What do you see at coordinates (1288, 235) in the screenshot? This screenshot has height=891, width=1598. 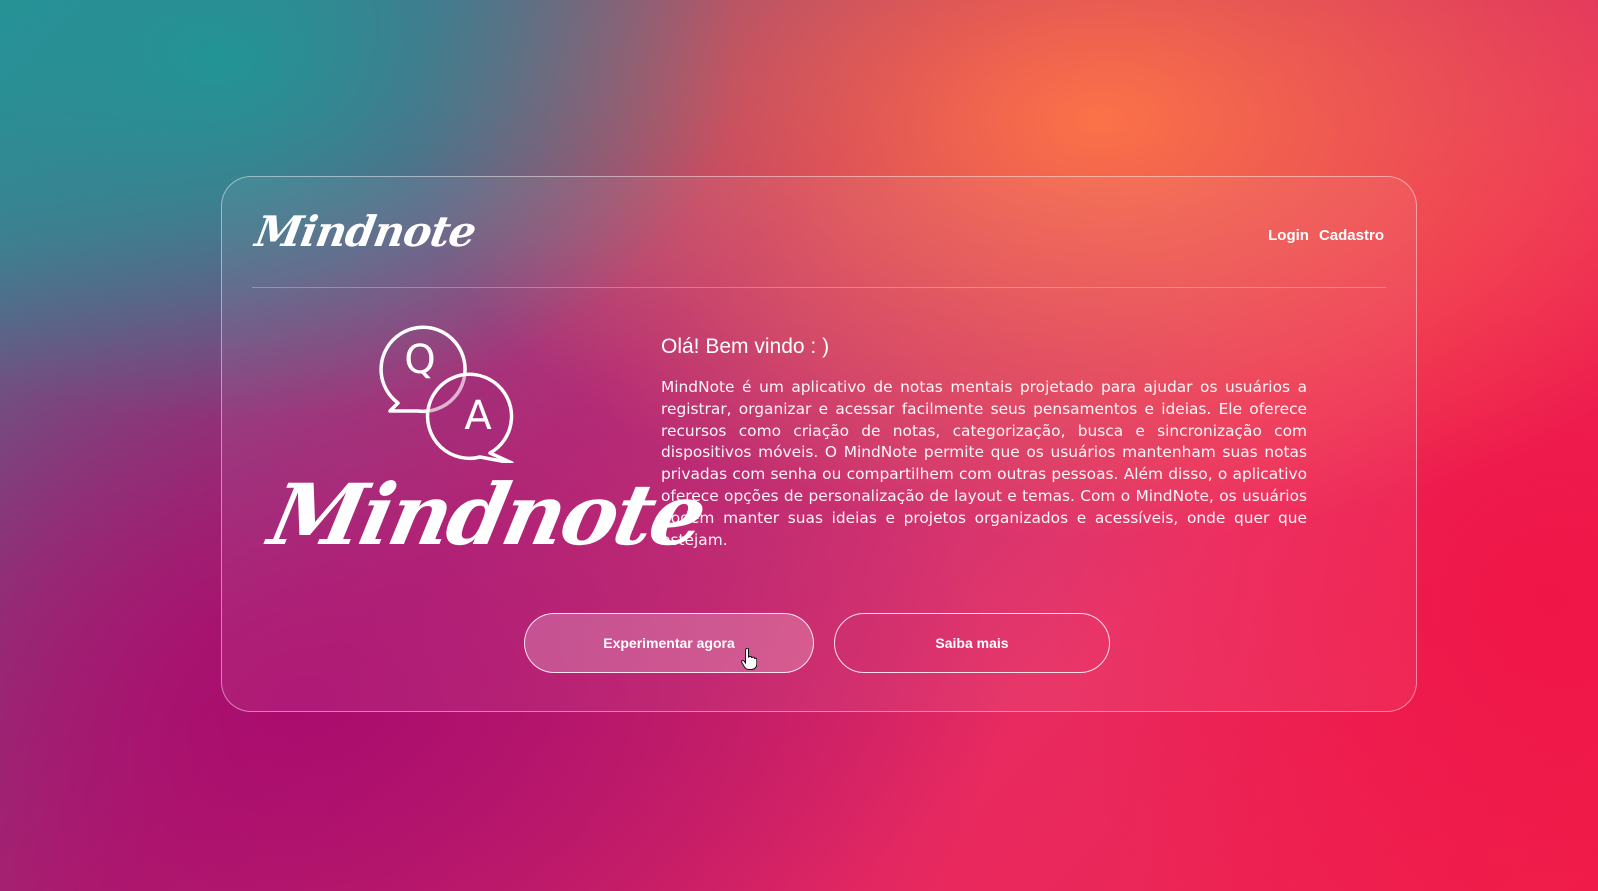 I see `login-link: Login` at bounding box center [1288, 235].